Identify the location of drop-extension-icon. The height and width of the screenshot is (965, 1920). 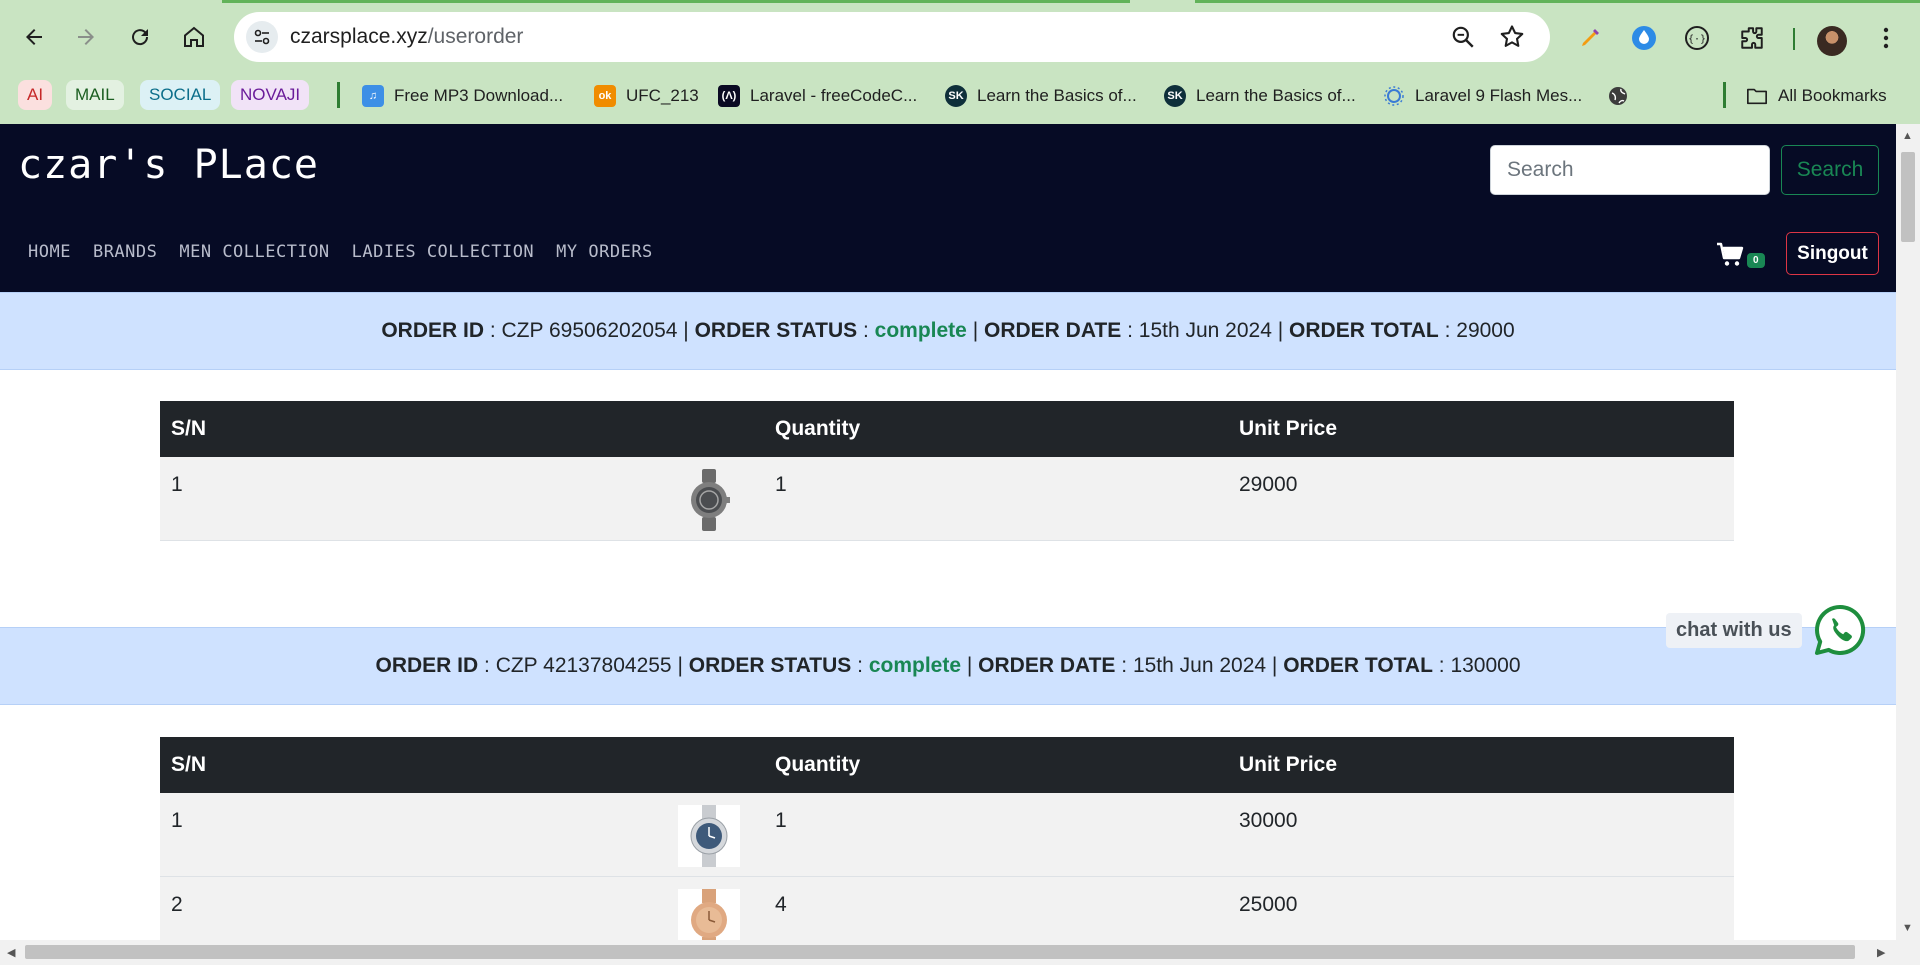
(1644, 38).